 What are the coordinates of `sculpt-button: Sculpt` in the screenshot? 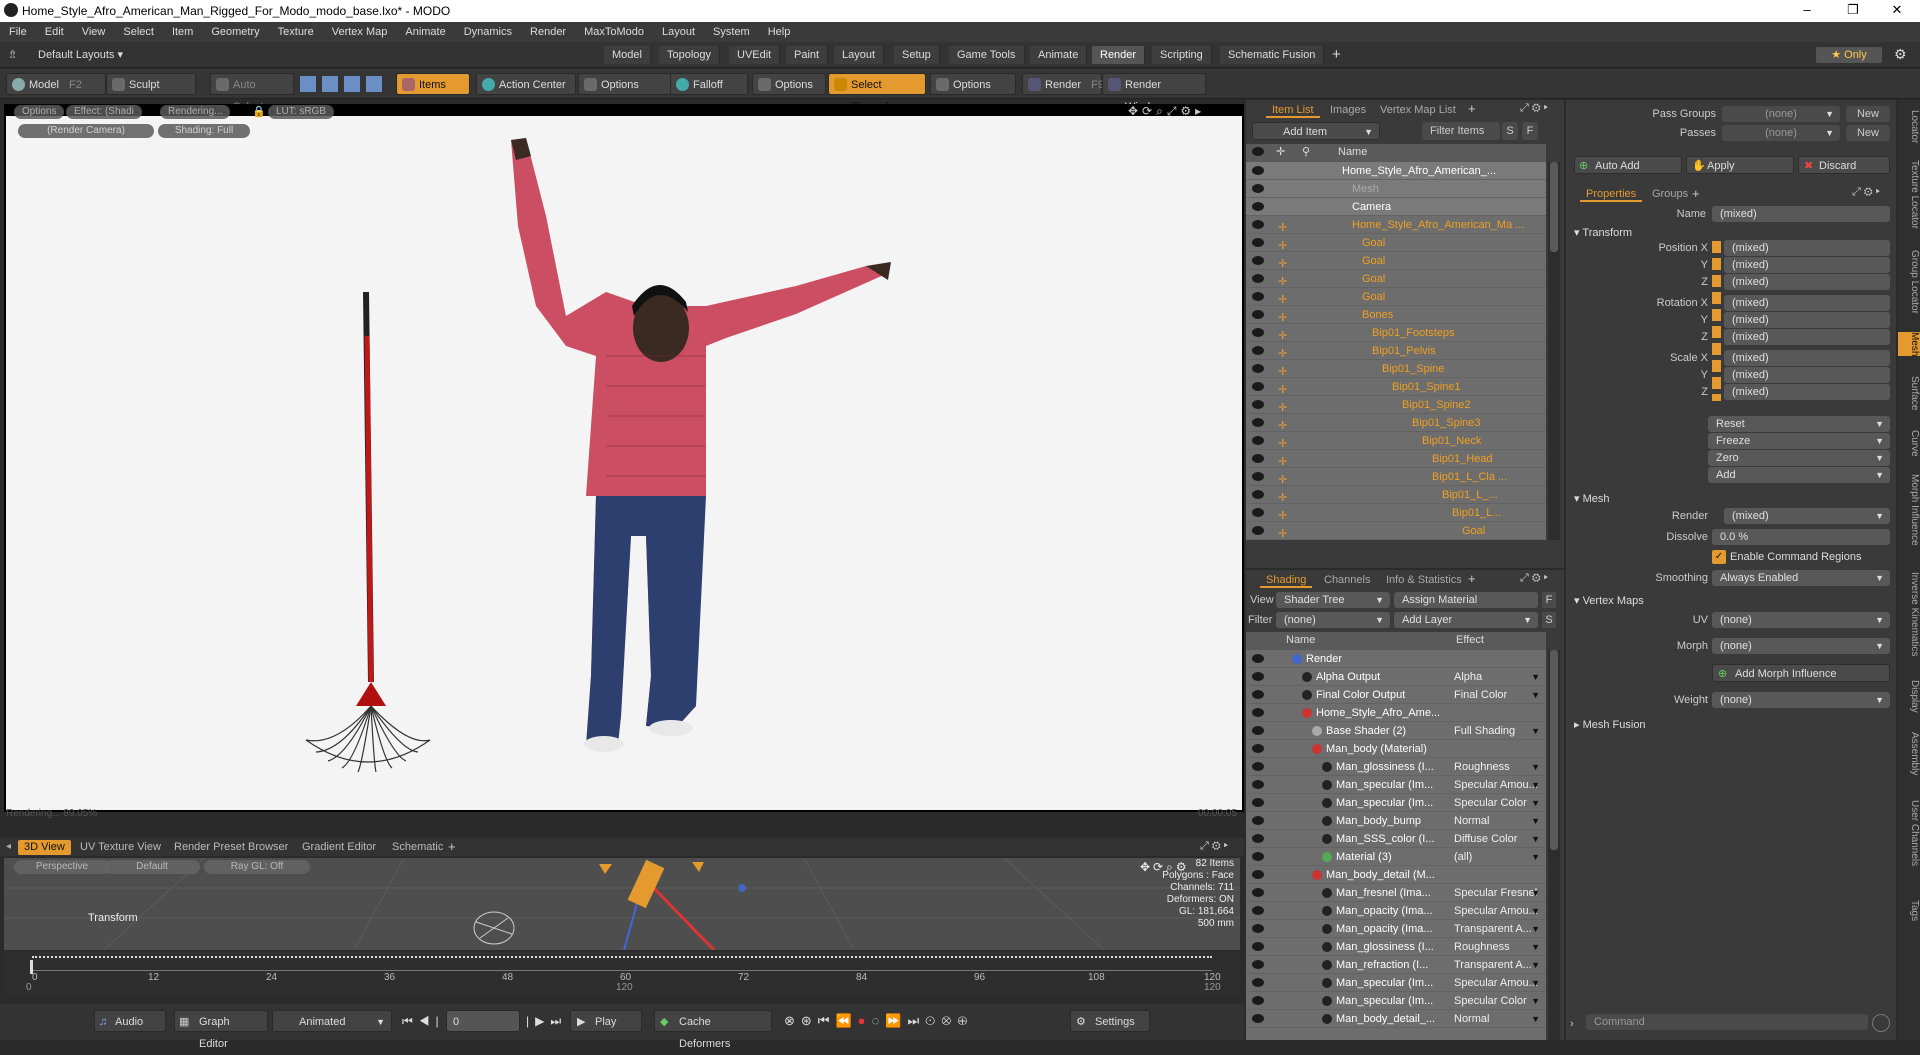 It's located at (151, 84).